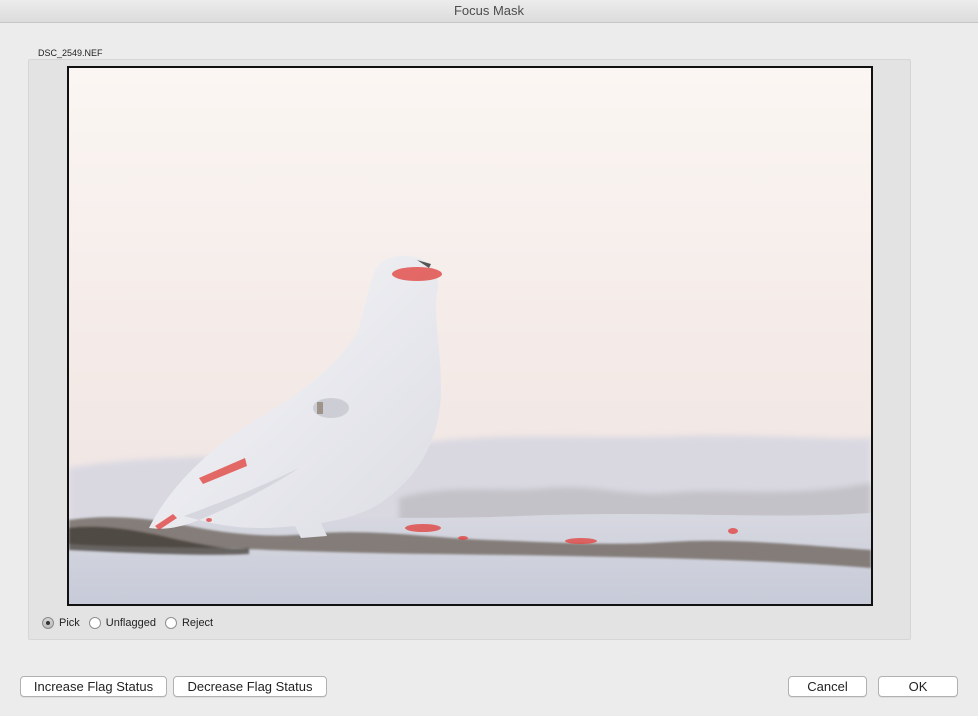  I want to click on window-titlebar: Focus Mask, so click(489, 11).